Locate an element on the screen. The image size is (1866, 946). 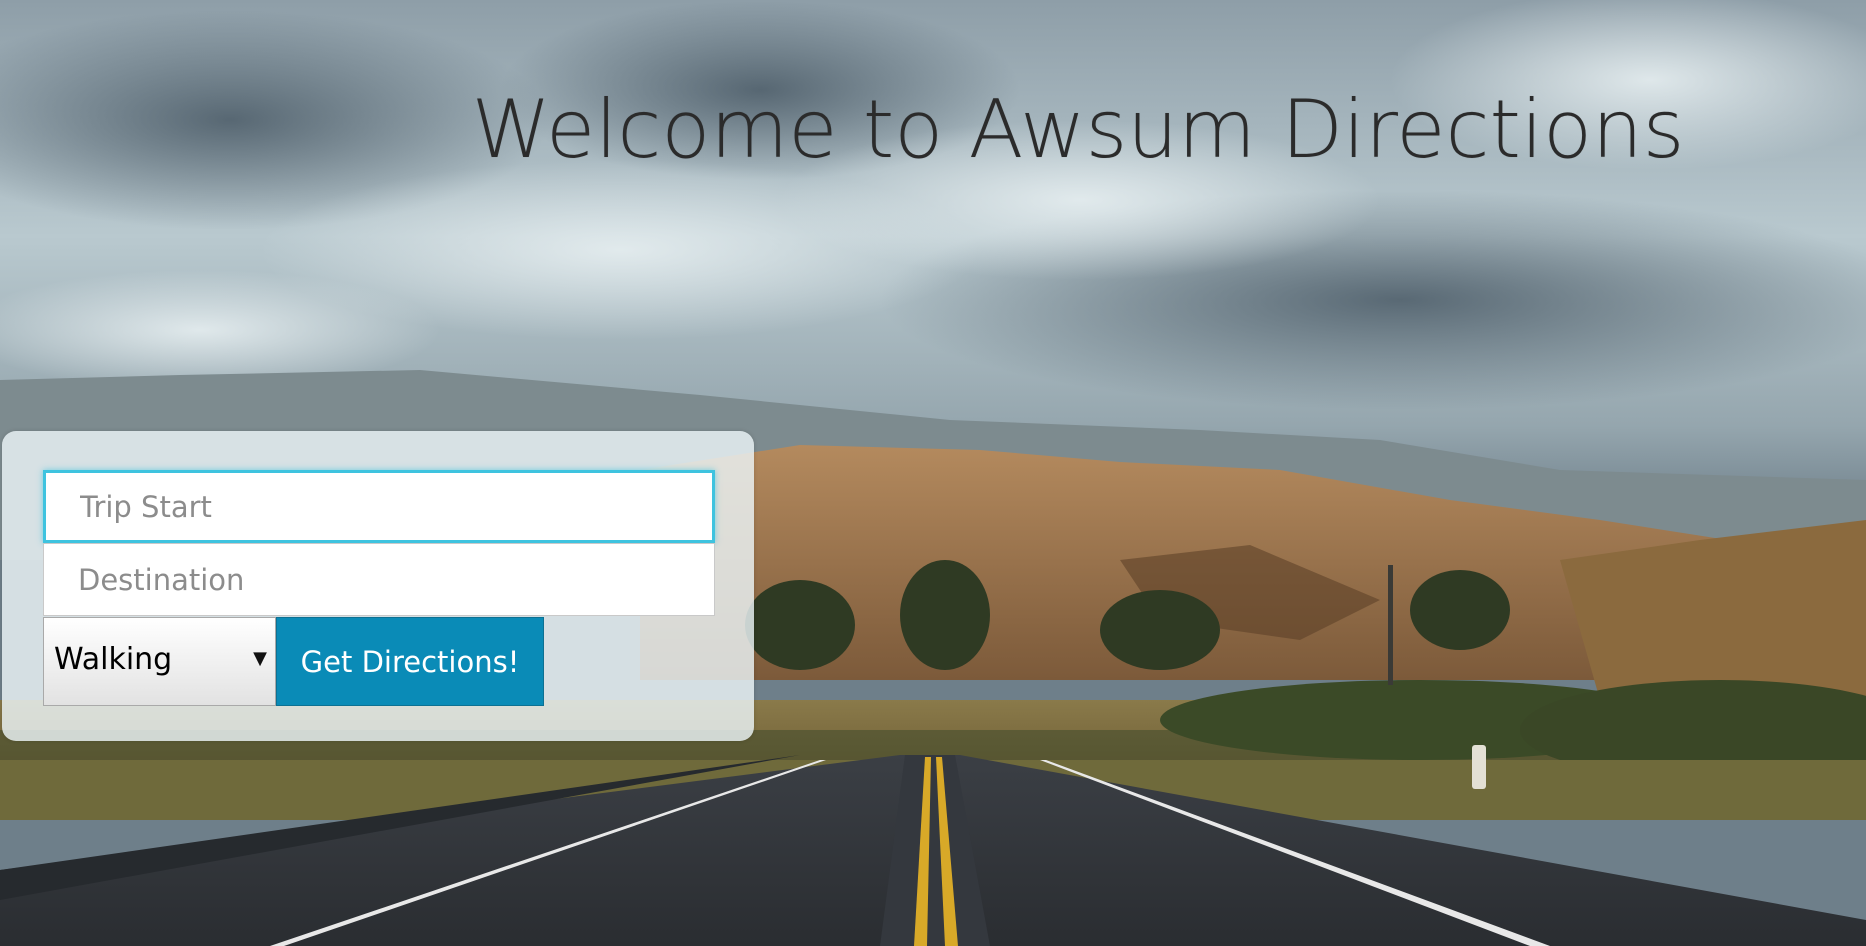
page-title: Welcome to Awsum Directions is located at coordinates (1078, 129).